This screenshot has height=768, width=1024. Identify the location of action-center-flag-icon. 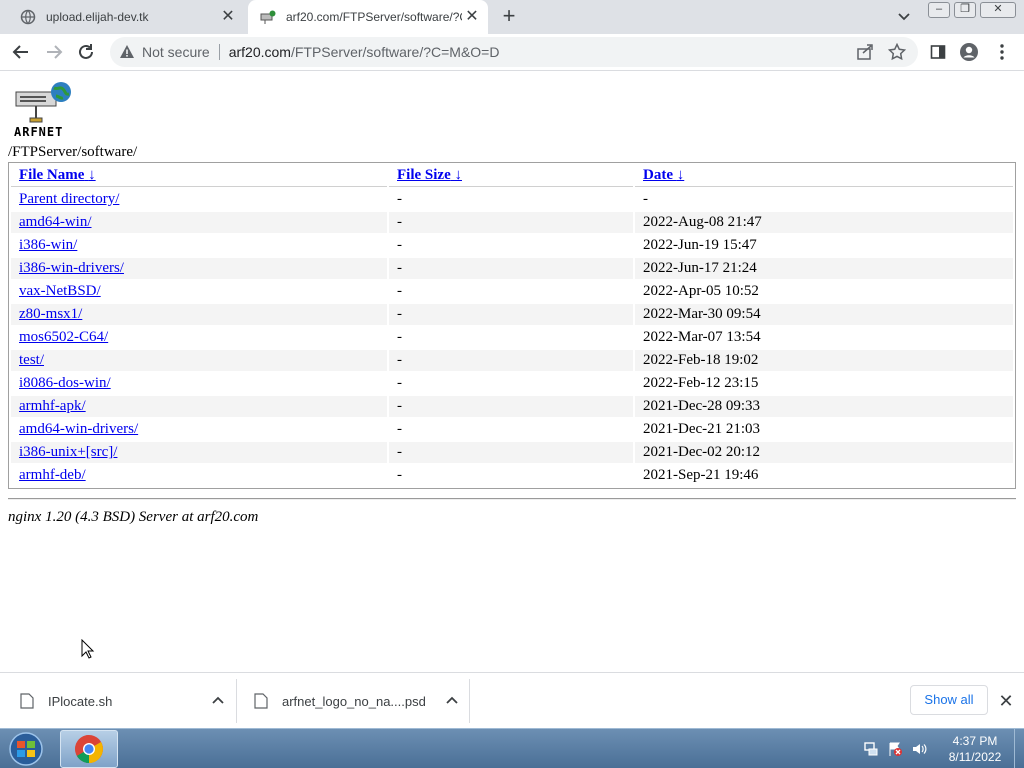
(895, 749).